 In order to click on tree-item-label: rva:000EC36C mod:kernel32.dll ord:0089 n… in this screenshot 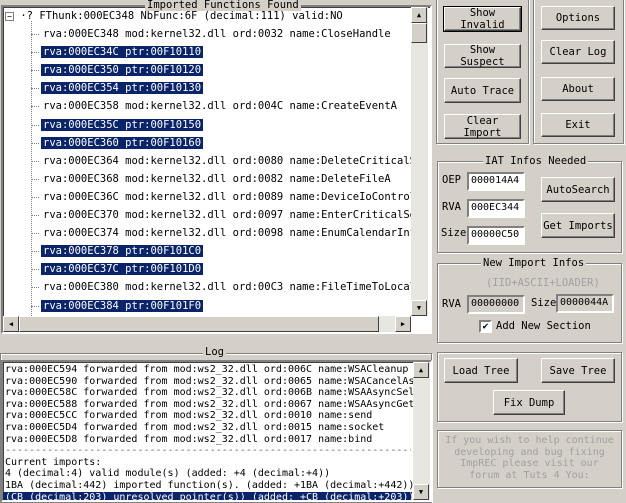, I will do `click(227, 196)`.